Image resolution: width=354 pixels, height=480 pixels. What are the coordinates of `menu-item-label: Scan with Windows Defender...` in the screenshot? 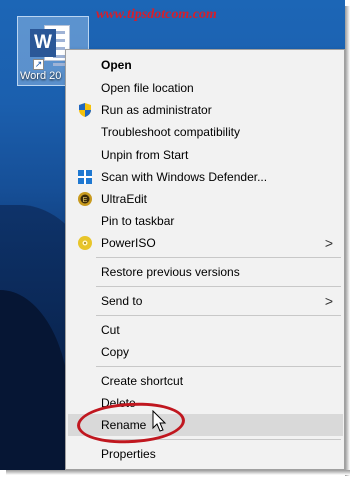 It's located at (184, 177).